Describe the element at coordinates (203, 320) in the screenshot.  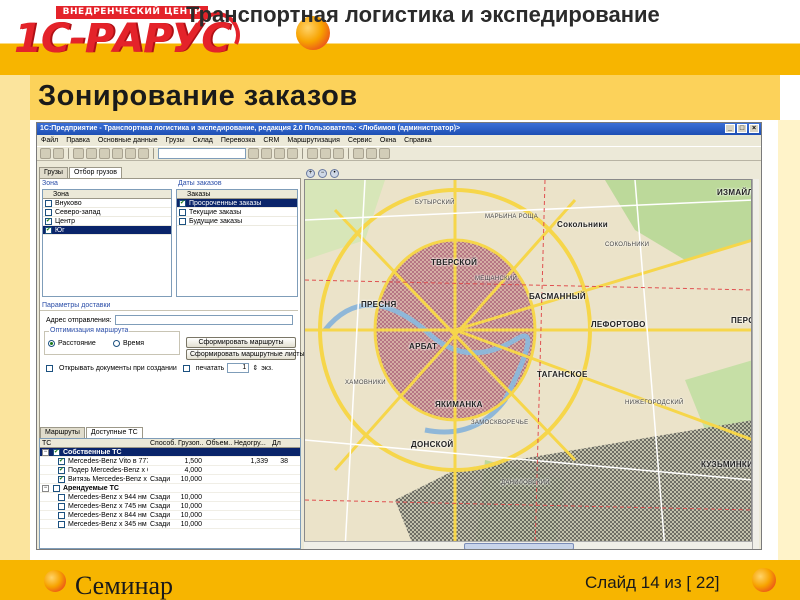
I see `address-input` at that location.